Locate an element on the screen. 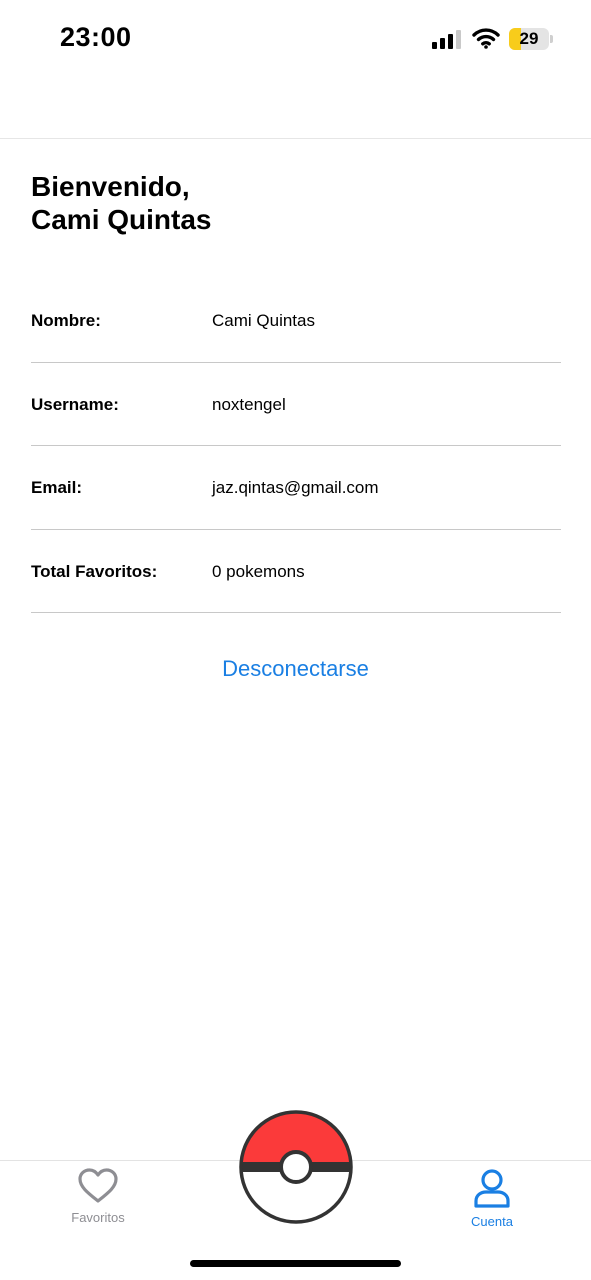 The width and height of the screenshot is (591, 1280). email-label: Email: is located at coordinates (57, 487).